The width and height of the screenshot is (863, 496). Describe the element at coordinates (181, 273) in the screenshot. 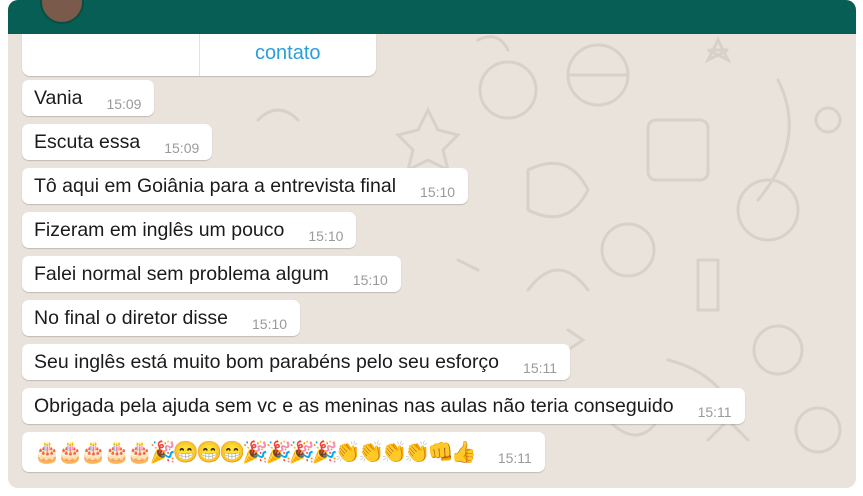

I see `message-text: Falei normal sem problema algum` at that location.